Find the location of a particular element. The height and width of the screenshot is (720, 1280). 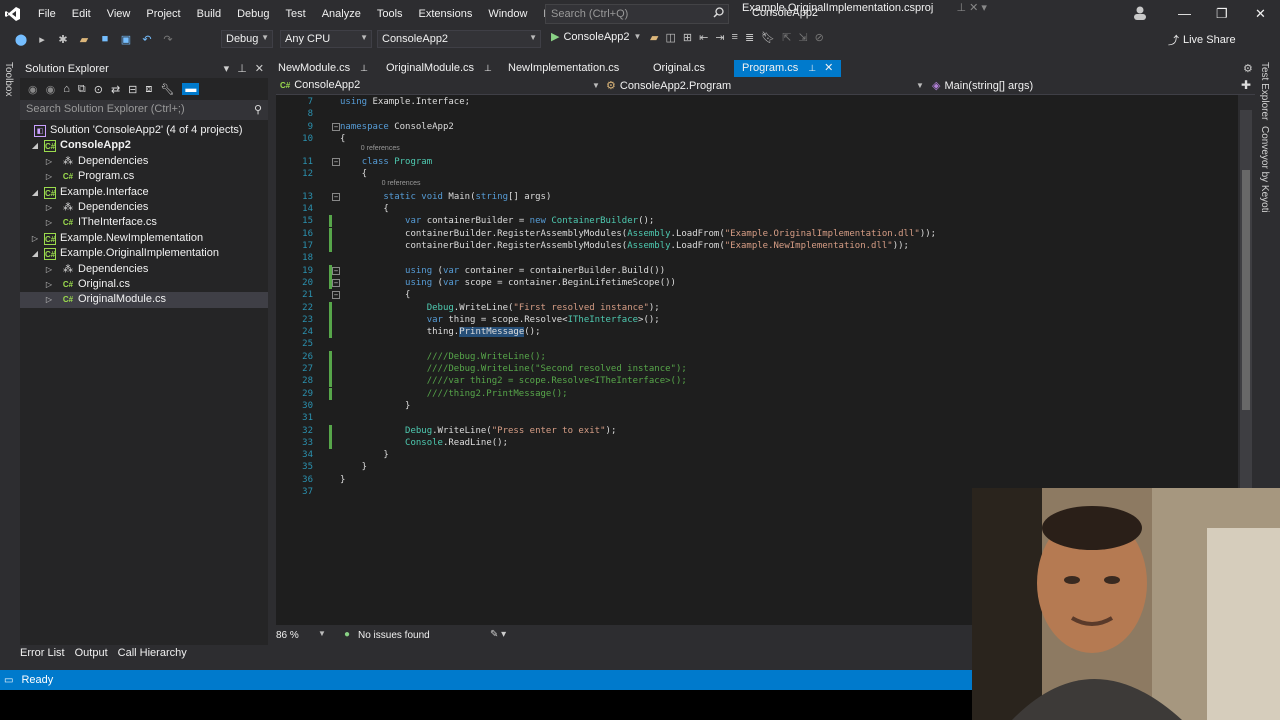

next-bookmark-icon: ⇲ is located at coordinates (802, 37).